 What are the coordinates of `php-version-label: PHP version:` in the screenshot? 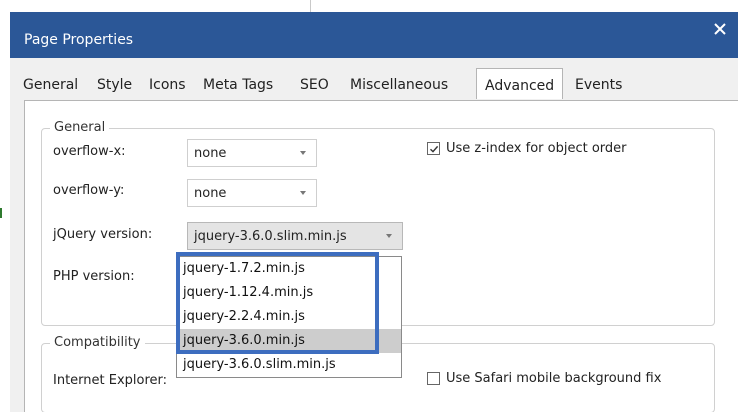 It's located at (94, 276).